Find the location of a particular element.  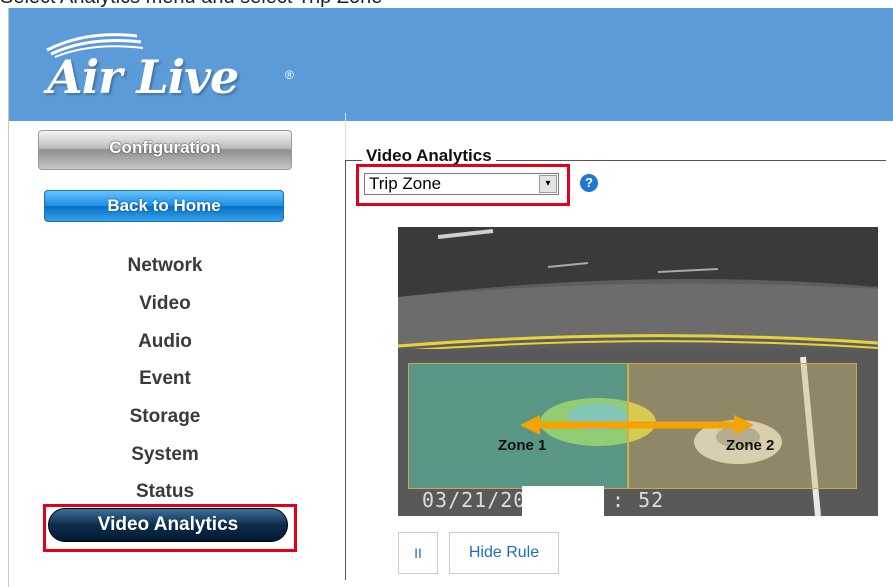

airlive-logo: Air Live ® is located at coordinates (177, 73).